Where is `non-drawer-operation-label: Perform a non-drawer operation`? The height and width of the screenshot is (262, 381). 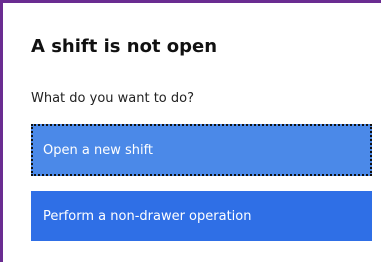
non-drawer-operation-label: Perform a non-drawer operation is located at coordinates (147, 216).